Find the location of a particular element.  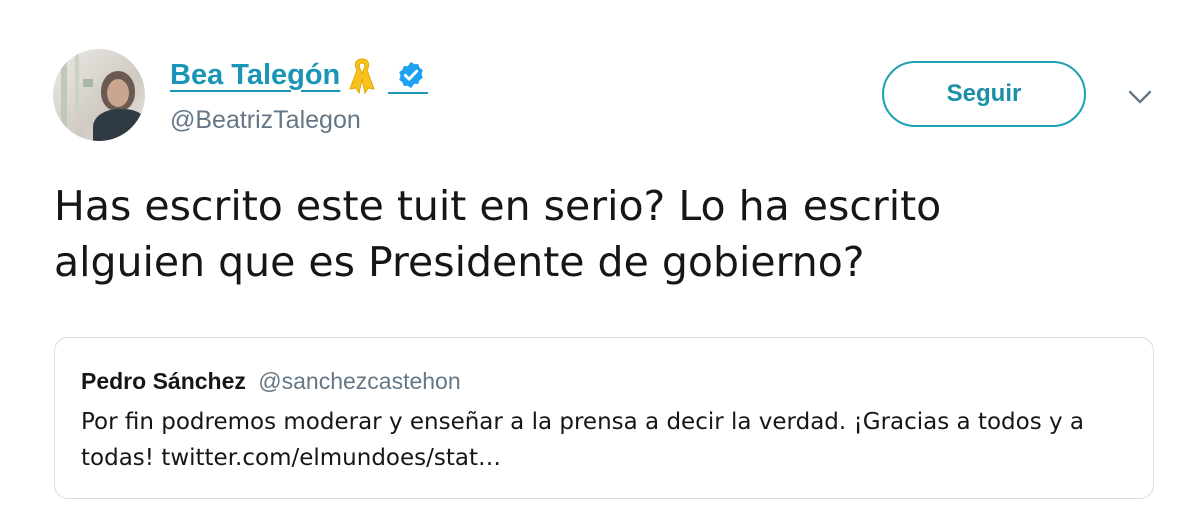

avatar is located at coordinates (99, 95).